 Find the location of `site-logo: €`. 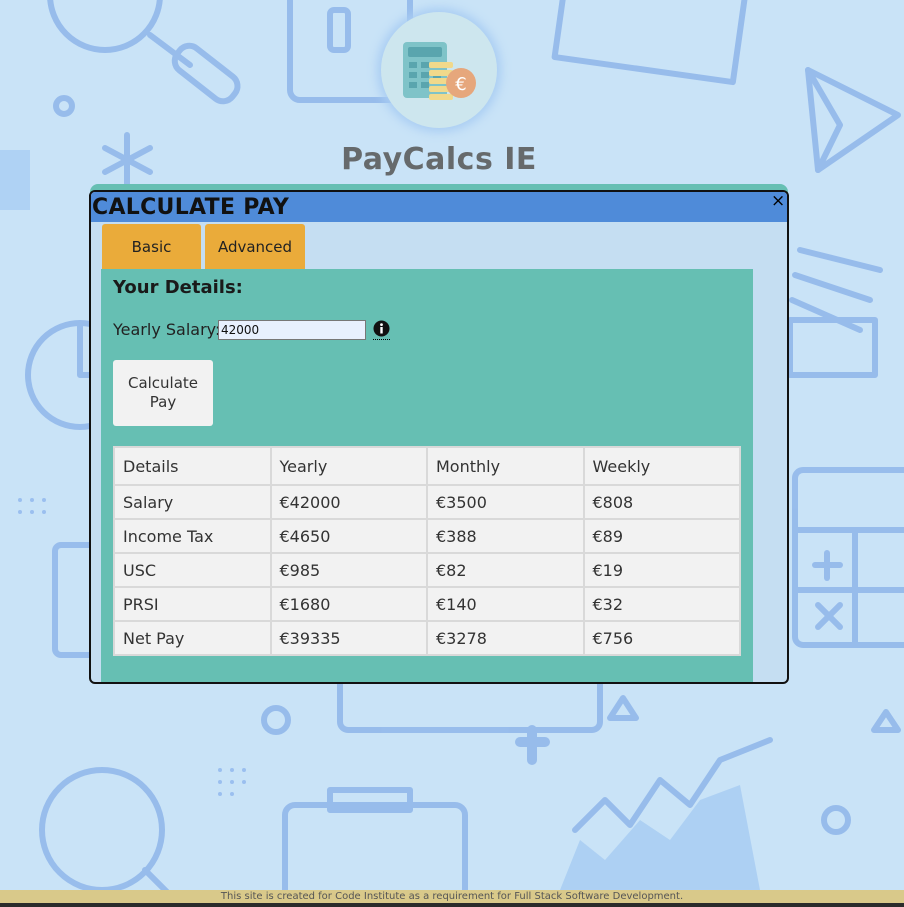

site-logo: € is located at coordinates (439, 70).